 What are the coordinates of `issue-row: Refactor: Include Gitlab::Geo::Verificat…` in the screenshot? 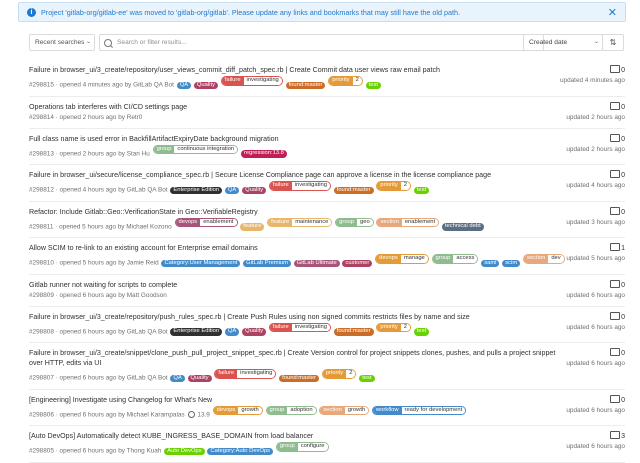 It's located at (327, 220).